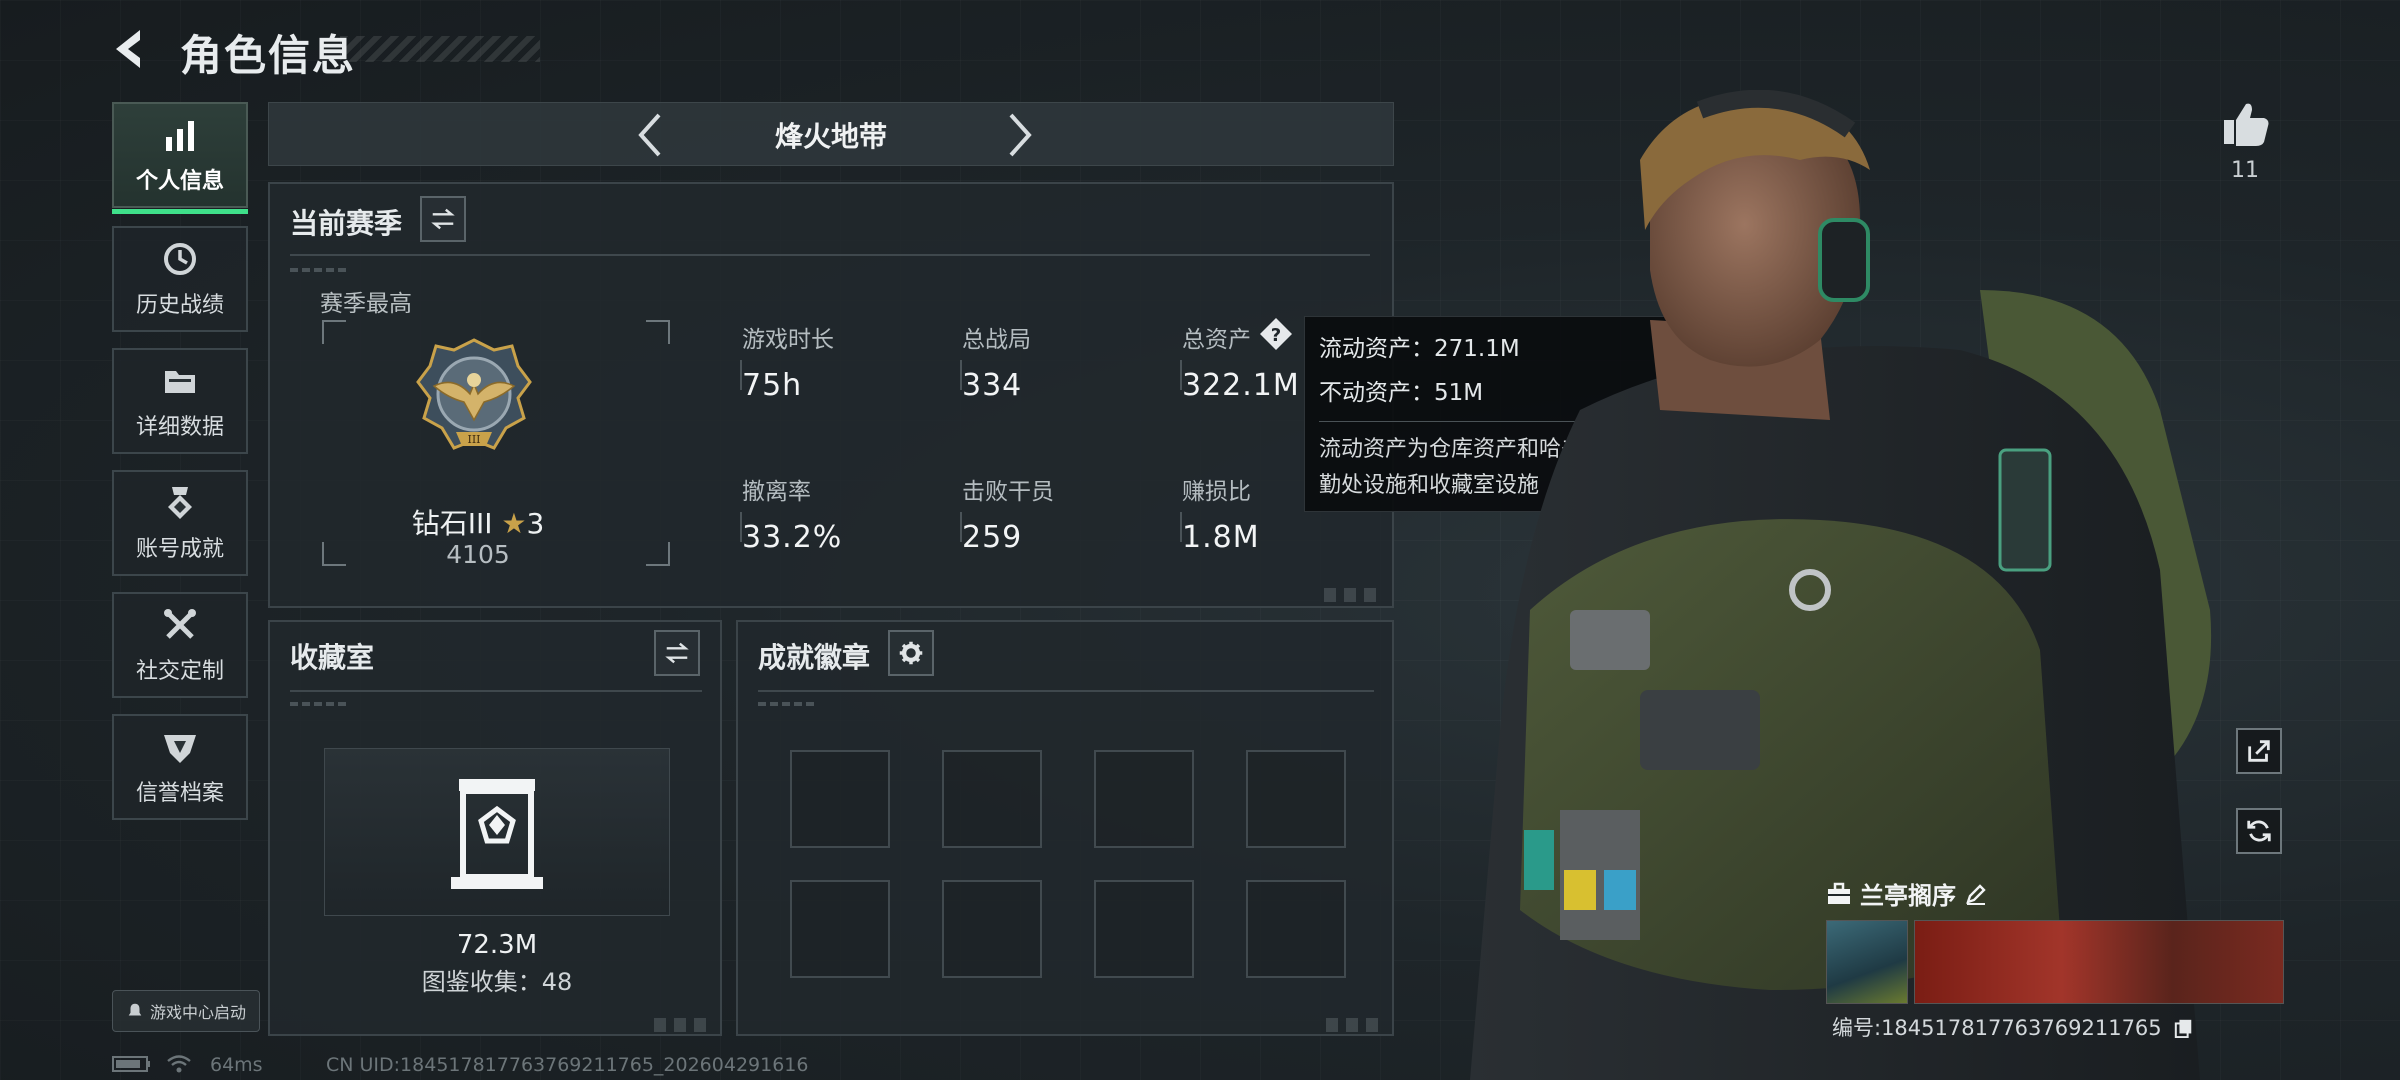 This screenshot has width=2400, height=1080. What do you see at coordinates (180, 749) in the screenshot?
I see `shield-wing-icon` at bounding box center [180, 749].